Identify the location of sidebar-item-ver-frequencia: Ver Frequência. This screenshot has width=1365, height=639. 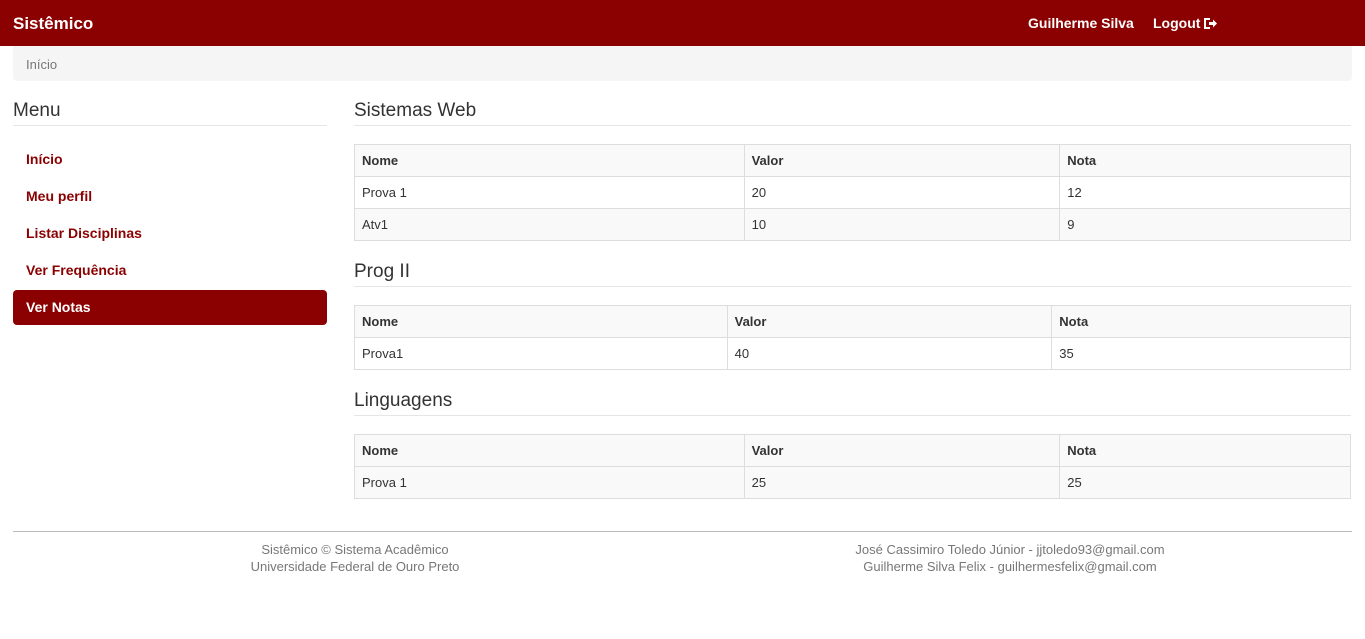
(170, 270).